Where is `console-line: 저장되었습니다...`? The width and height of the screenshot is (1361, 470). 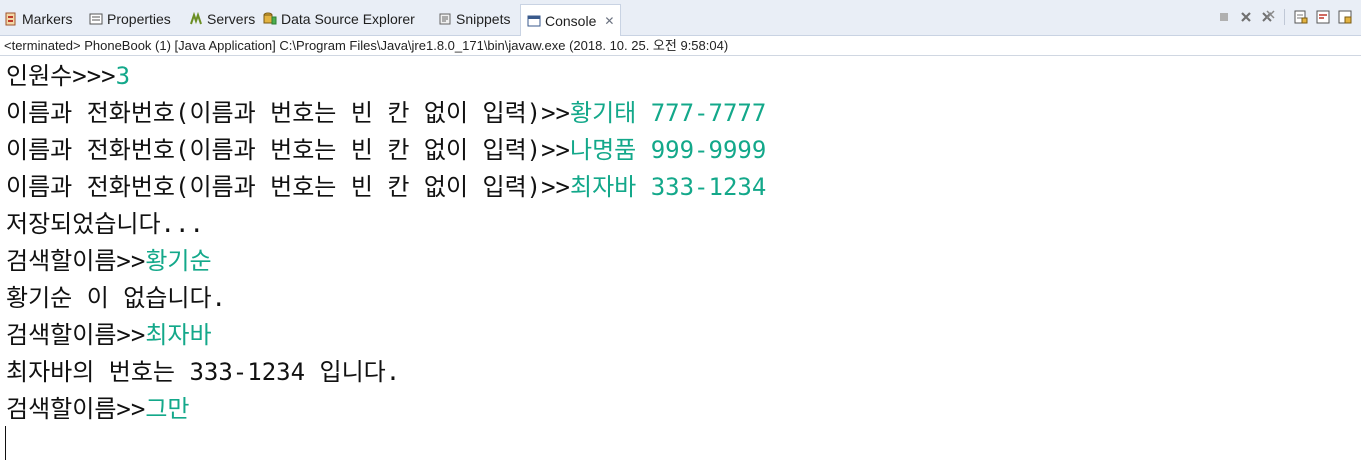
console-line: 저장되었습니다... is located at coordinates (683, 224).